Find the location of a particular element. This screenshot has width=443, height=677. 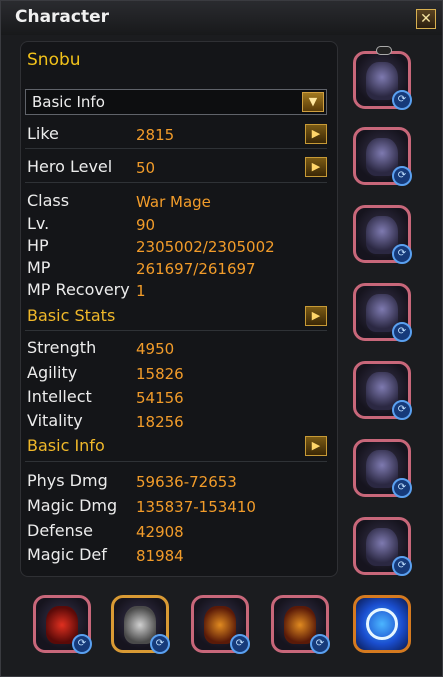

stat-label: Agility is located at coordinates (52, 372).